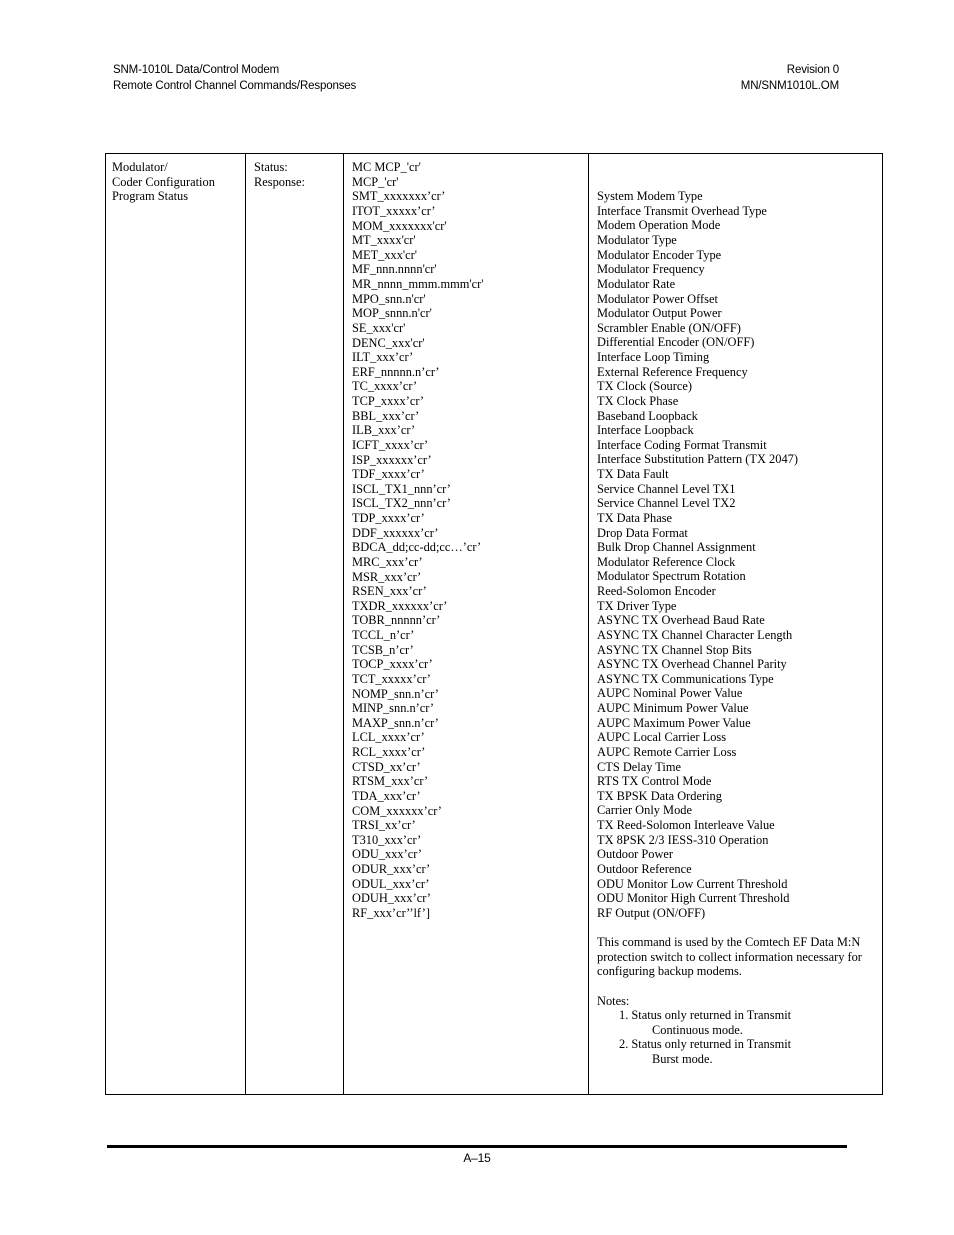 The height and width of the screenshot is (1235, 954). Describe the element at coordinates (637, 605) in the screenshot. I see `command-description: TX Driver Type` at that location.